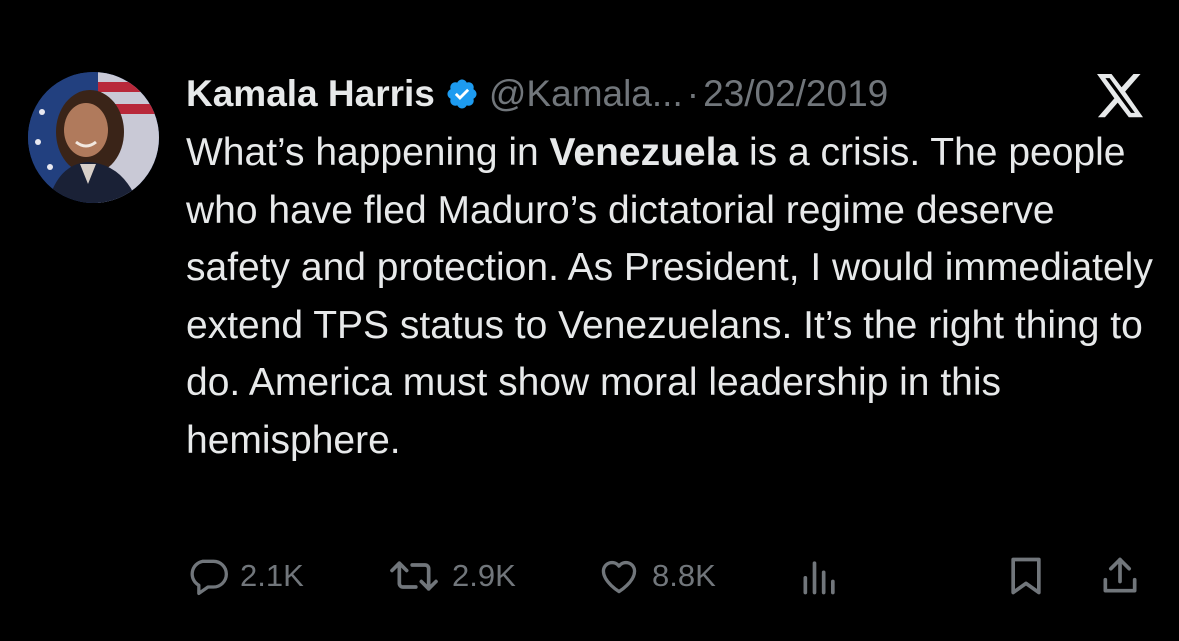  Describe the element at coordinates (272, 575) in the screenshot. I see `reply-count: 2.1K` at that location.